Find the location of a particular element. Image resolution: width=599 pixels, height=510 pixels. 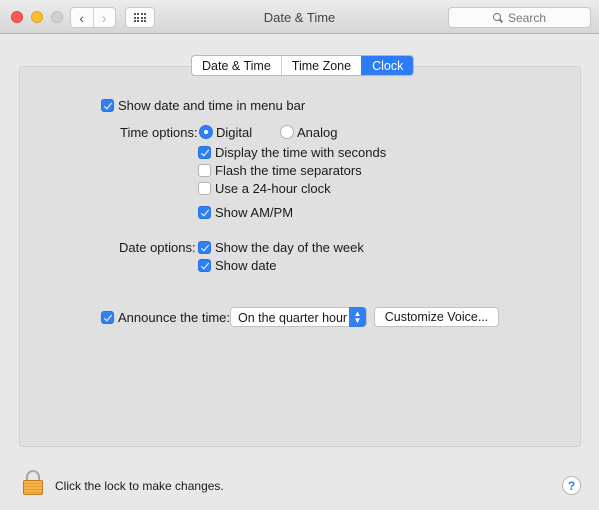

time-options-label: Time options: is located at coordinates (159, 132).